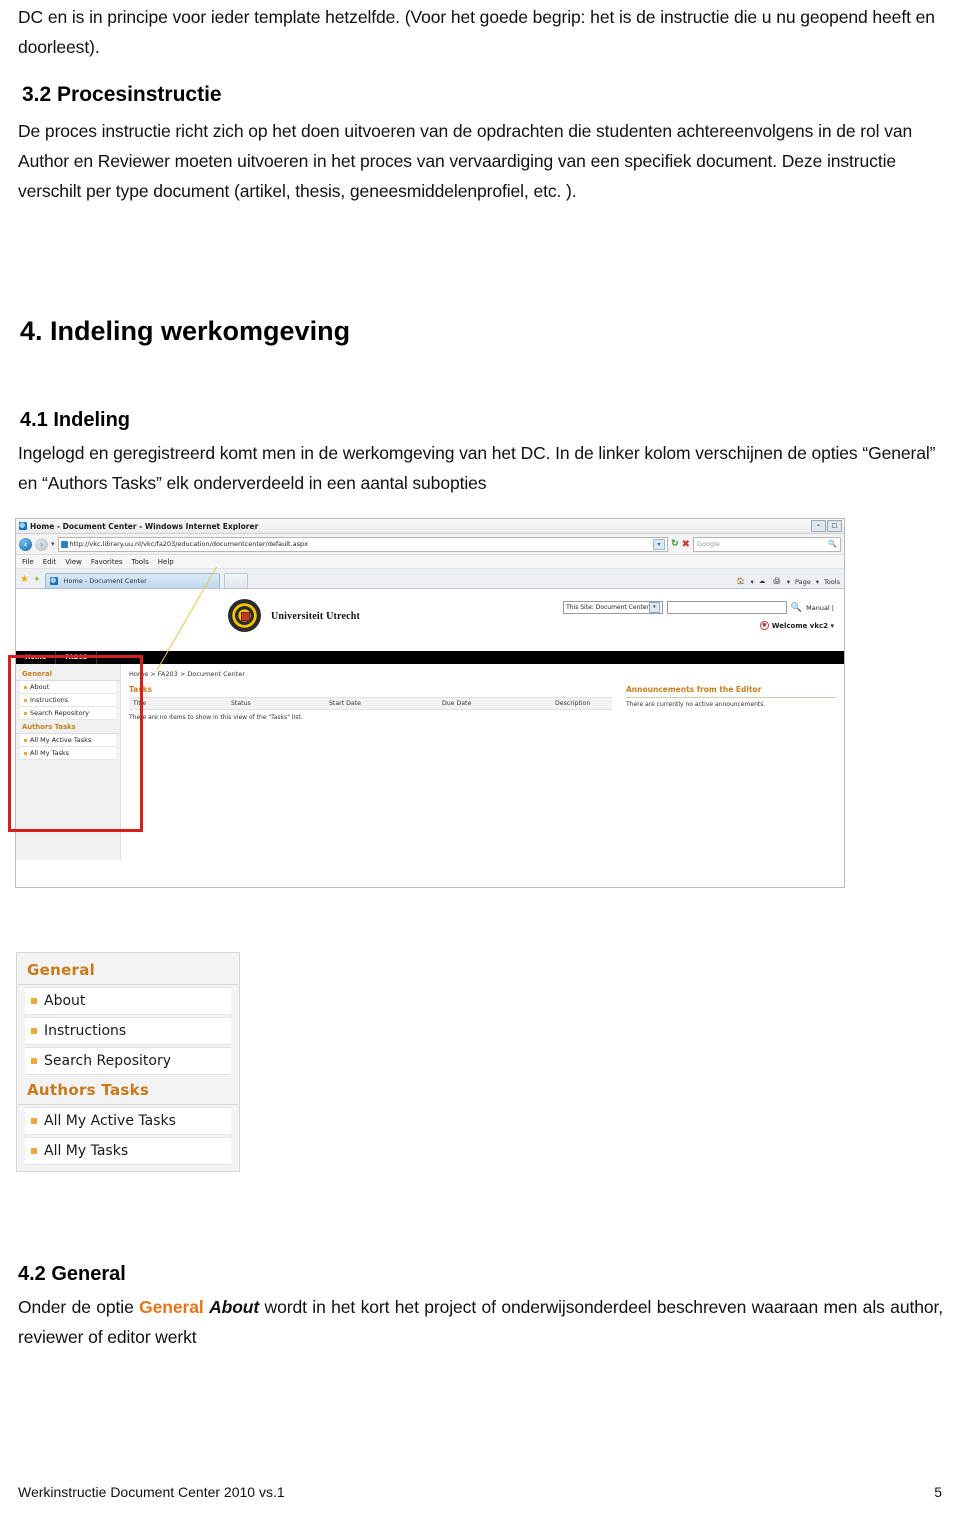  Describe the element at coordinates (788, 582) in the screenshot. I see `print-dropdown-icon: ▾` at that location.